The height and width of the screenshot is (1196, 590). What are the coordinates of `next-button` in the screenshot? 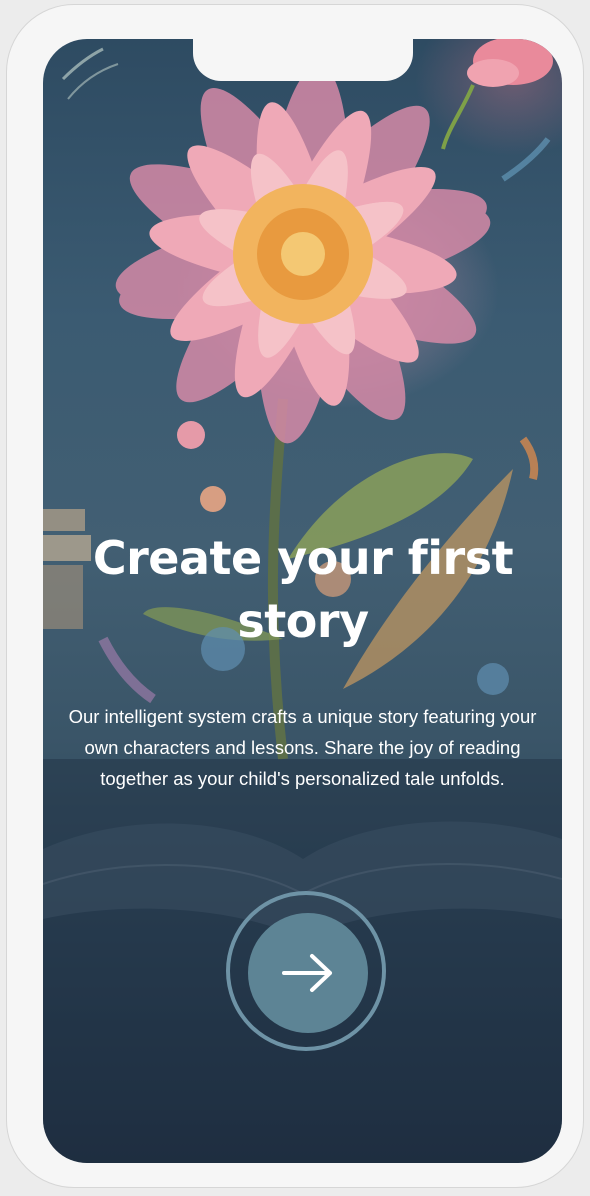 It's located at (308, 973).